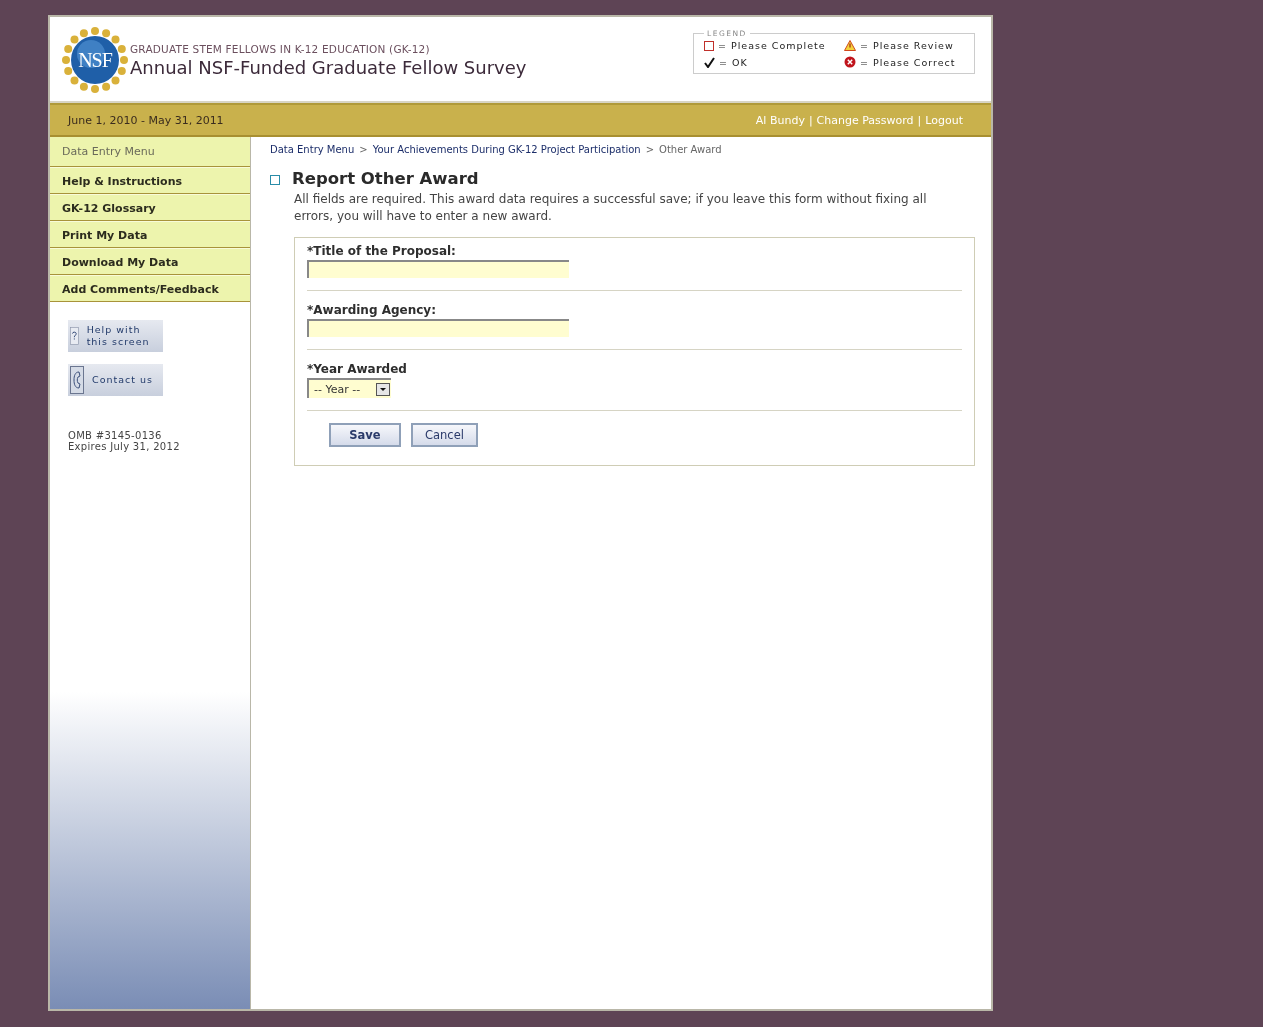 Image resolution: width=1263 pixels, height=1027 pixels. I want to click on breadcrumb-current: Other Award, so click(690, 149).